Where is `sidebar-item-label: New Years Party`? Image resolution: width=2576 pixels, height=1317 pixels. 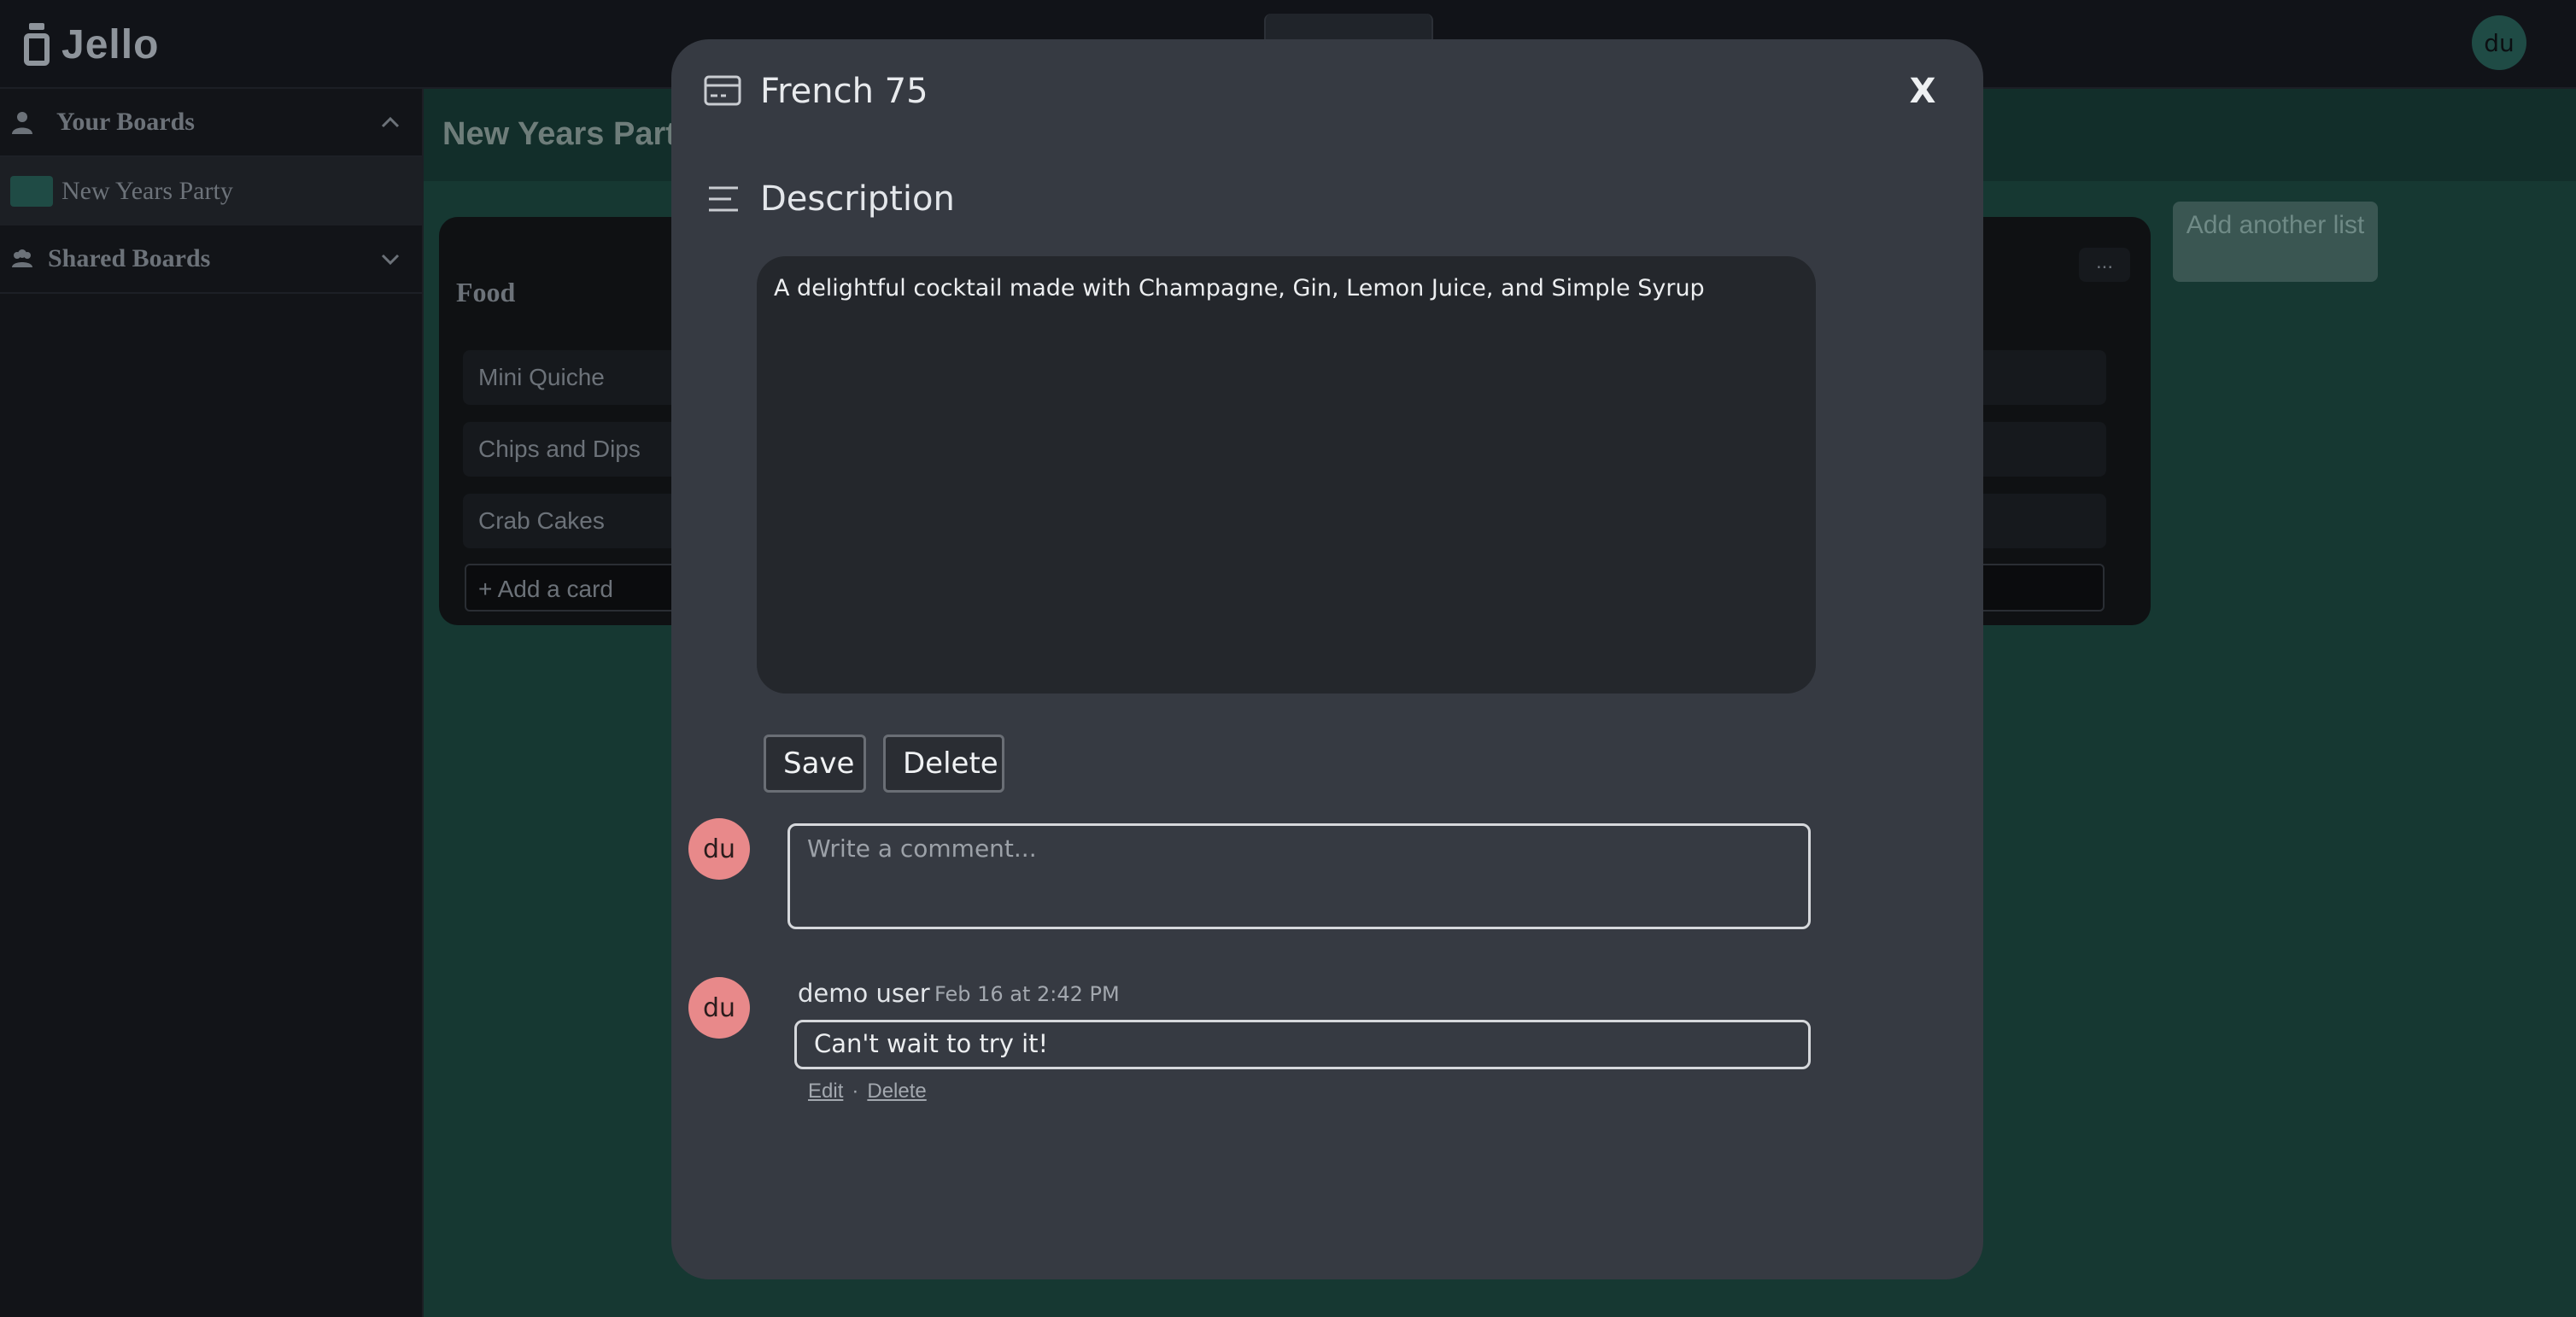
sidebar-item-label: New Years Party is located at coordinates (147, 191).